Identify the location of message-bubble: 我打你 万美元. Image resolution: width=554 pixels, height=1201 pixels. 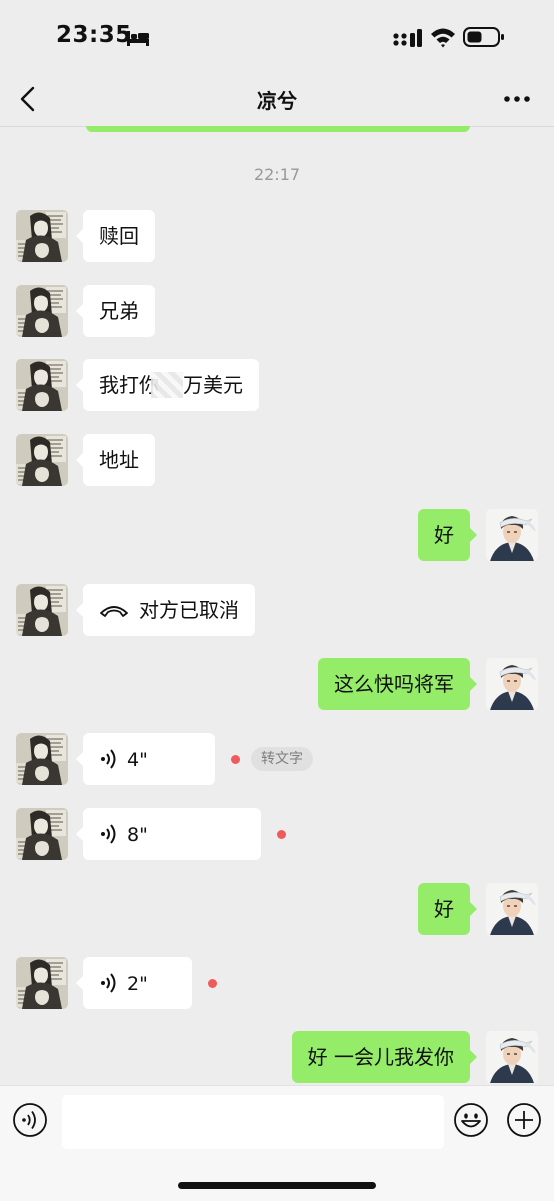
(167, 385).